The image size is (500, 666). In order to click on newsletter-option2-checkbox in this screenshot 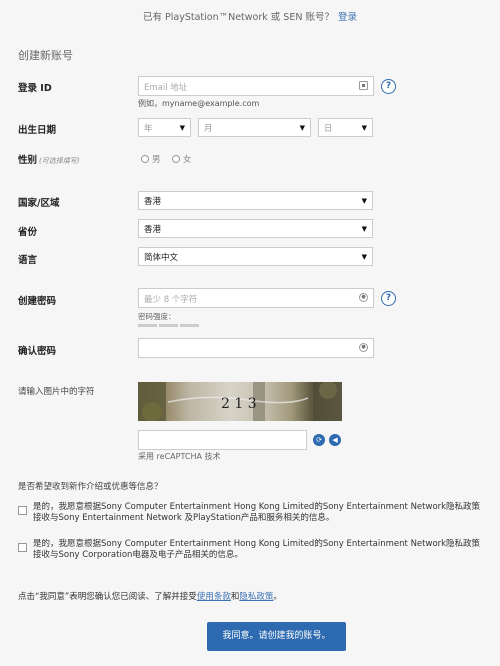, I will do `click(22, 547)`.